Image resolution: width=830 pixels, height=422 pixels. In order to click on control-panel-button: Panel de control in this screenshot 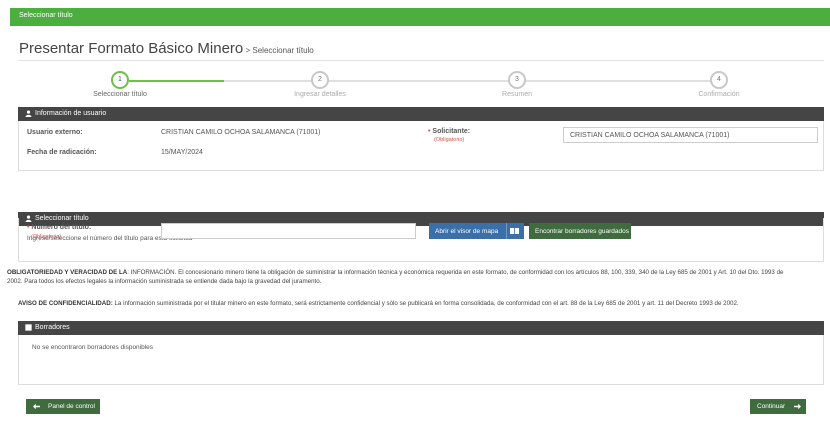, I will do `click(63, 406)`.